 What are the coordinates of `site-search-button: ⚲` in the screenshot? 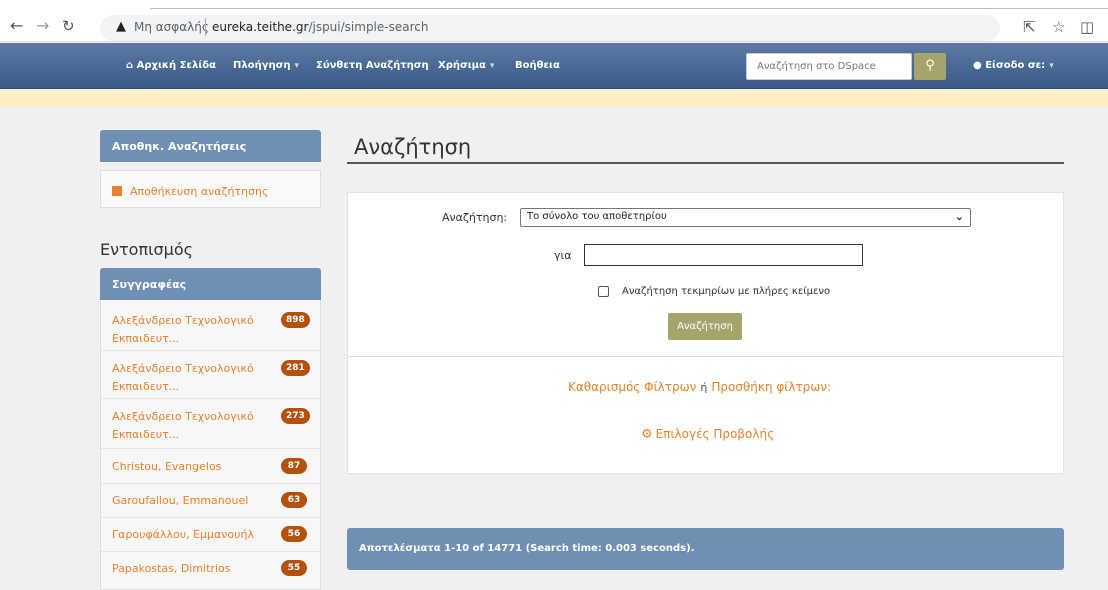 It's located at (930, 66).